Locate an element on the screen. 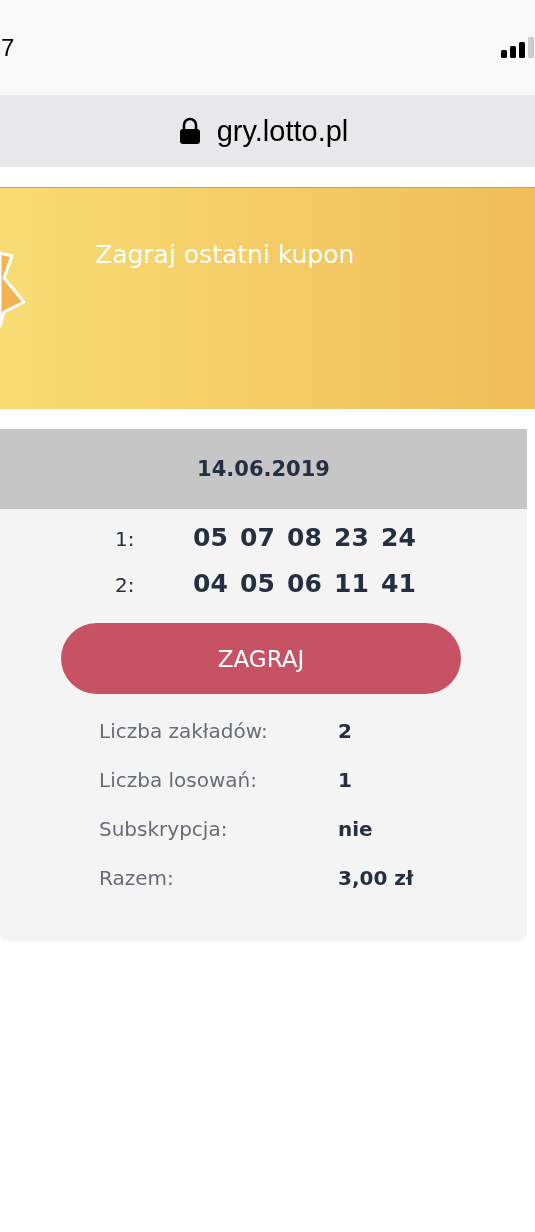 Image resolution: width=535 pixels, height=1232 pixels. address-bar: gry.lotto.pl is located at coordinates (267, 131).